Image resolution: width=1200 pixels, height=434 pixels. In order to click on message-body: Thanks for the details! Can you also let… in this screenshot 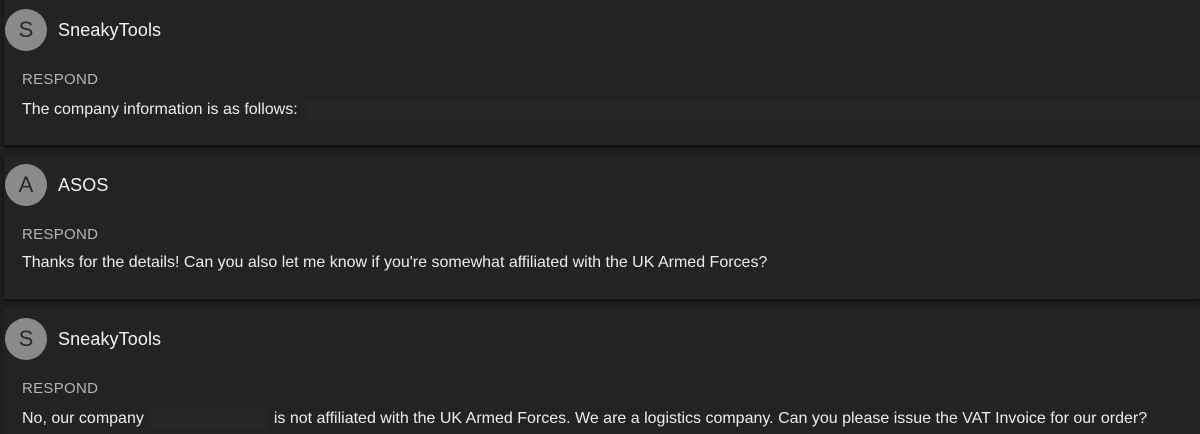, I will do `click(394, 263)`.